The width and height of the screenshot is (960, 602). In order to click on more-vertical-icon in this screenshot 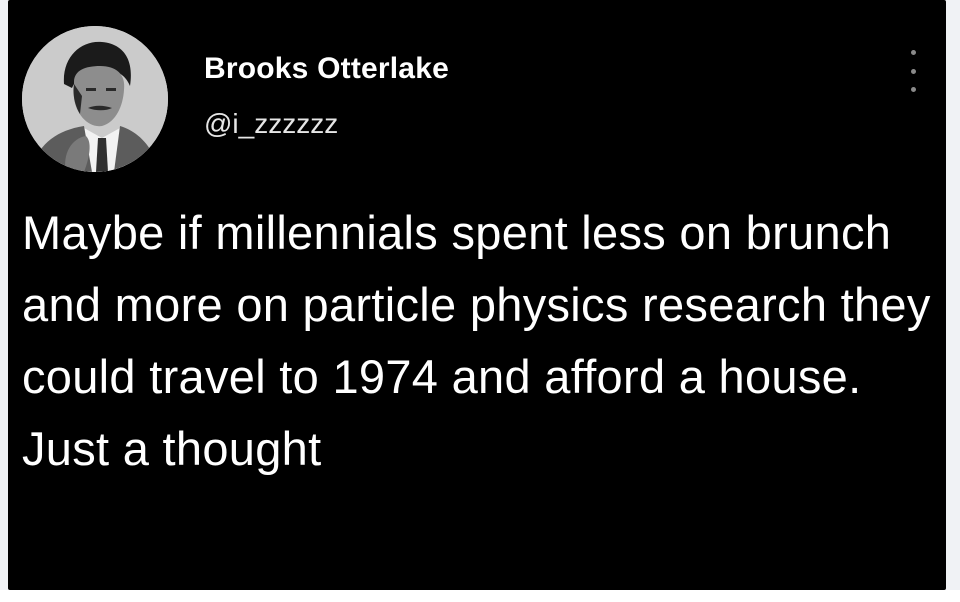, I will do `click(913, 71)`.